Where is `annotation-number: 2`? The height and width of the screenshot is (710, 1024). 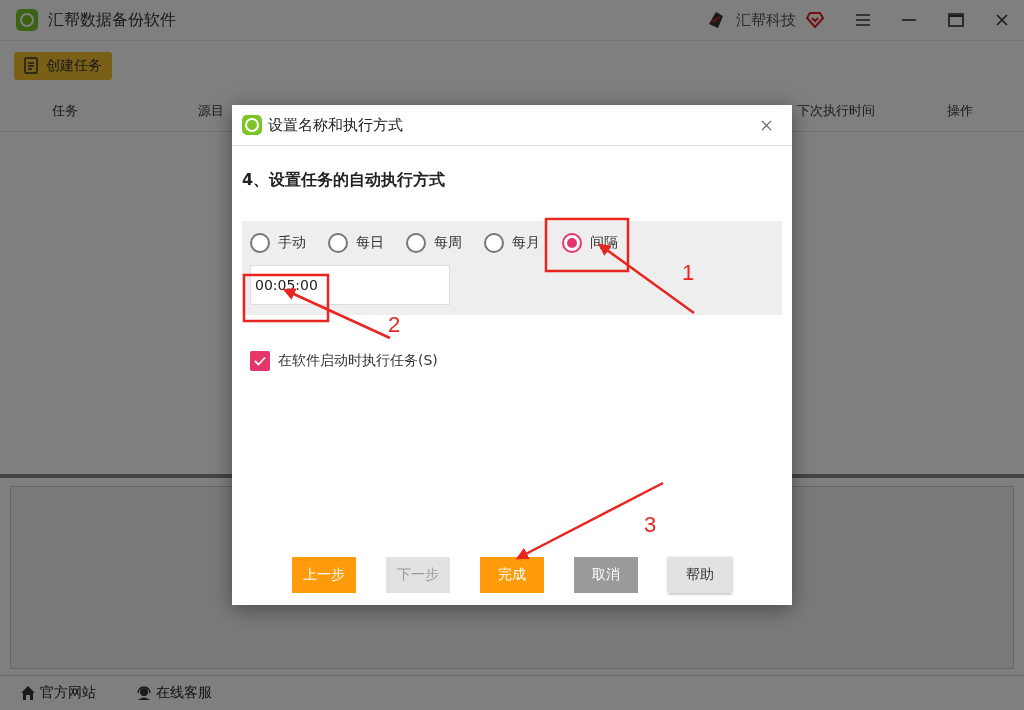 annotation-number: 2 is located at coordinates (394, 324).